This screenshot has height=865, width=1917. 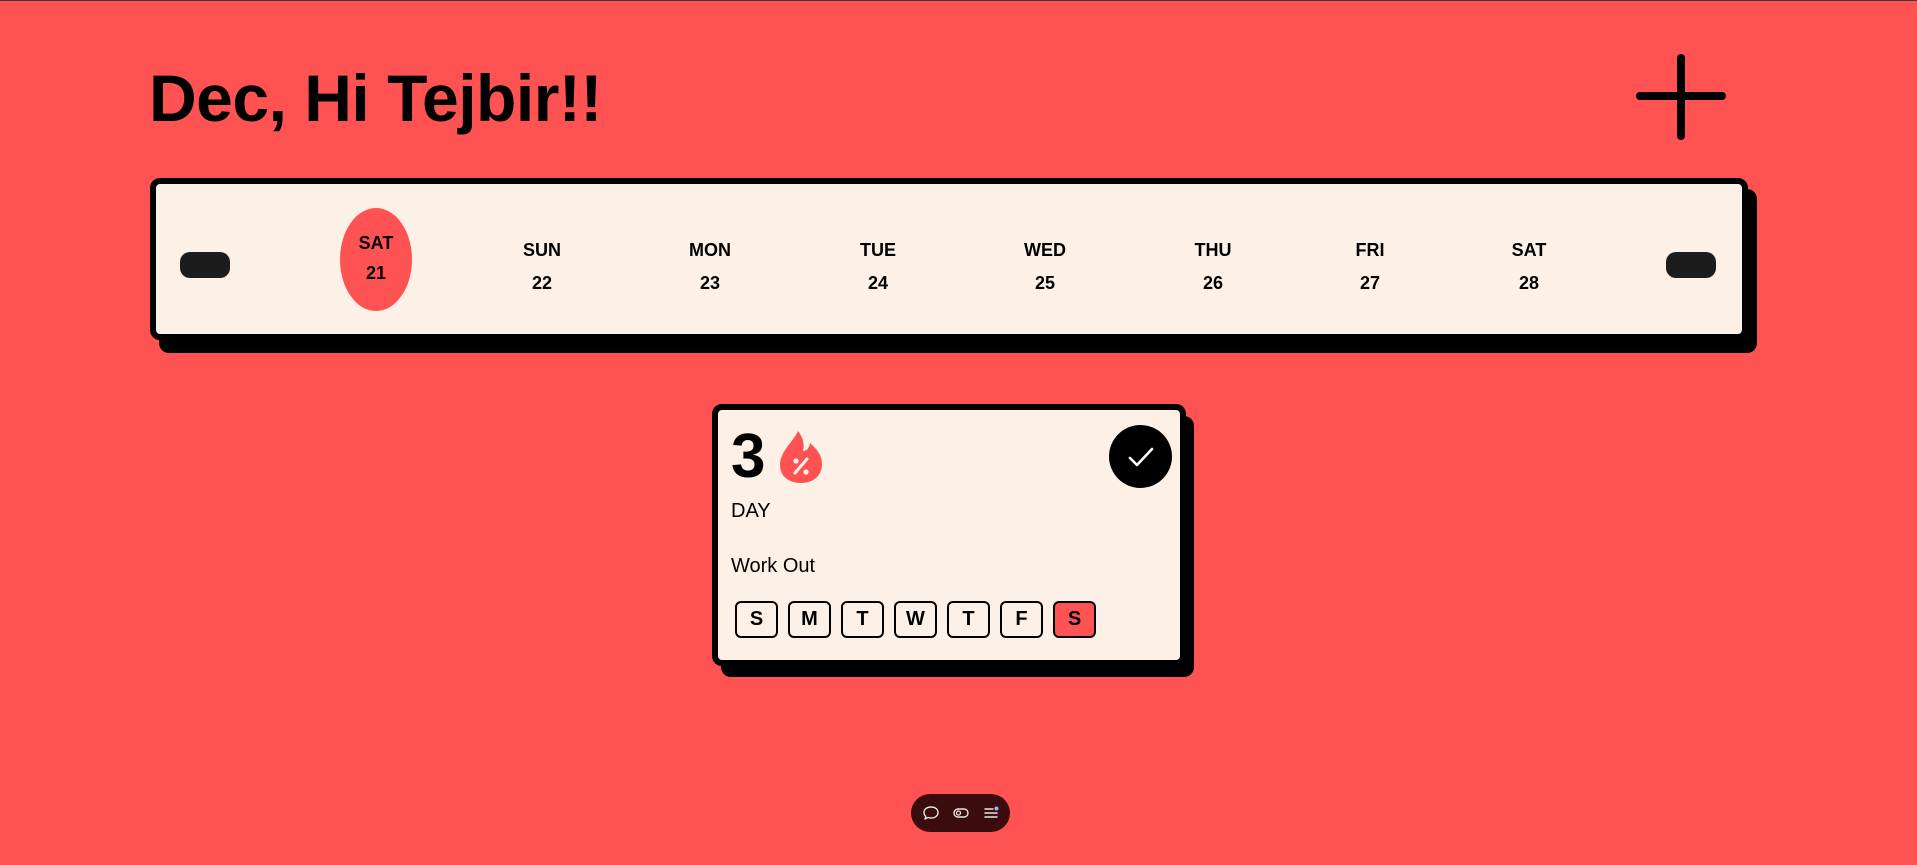 I want to click on add-habit-button, so click(x=1681, y=97).